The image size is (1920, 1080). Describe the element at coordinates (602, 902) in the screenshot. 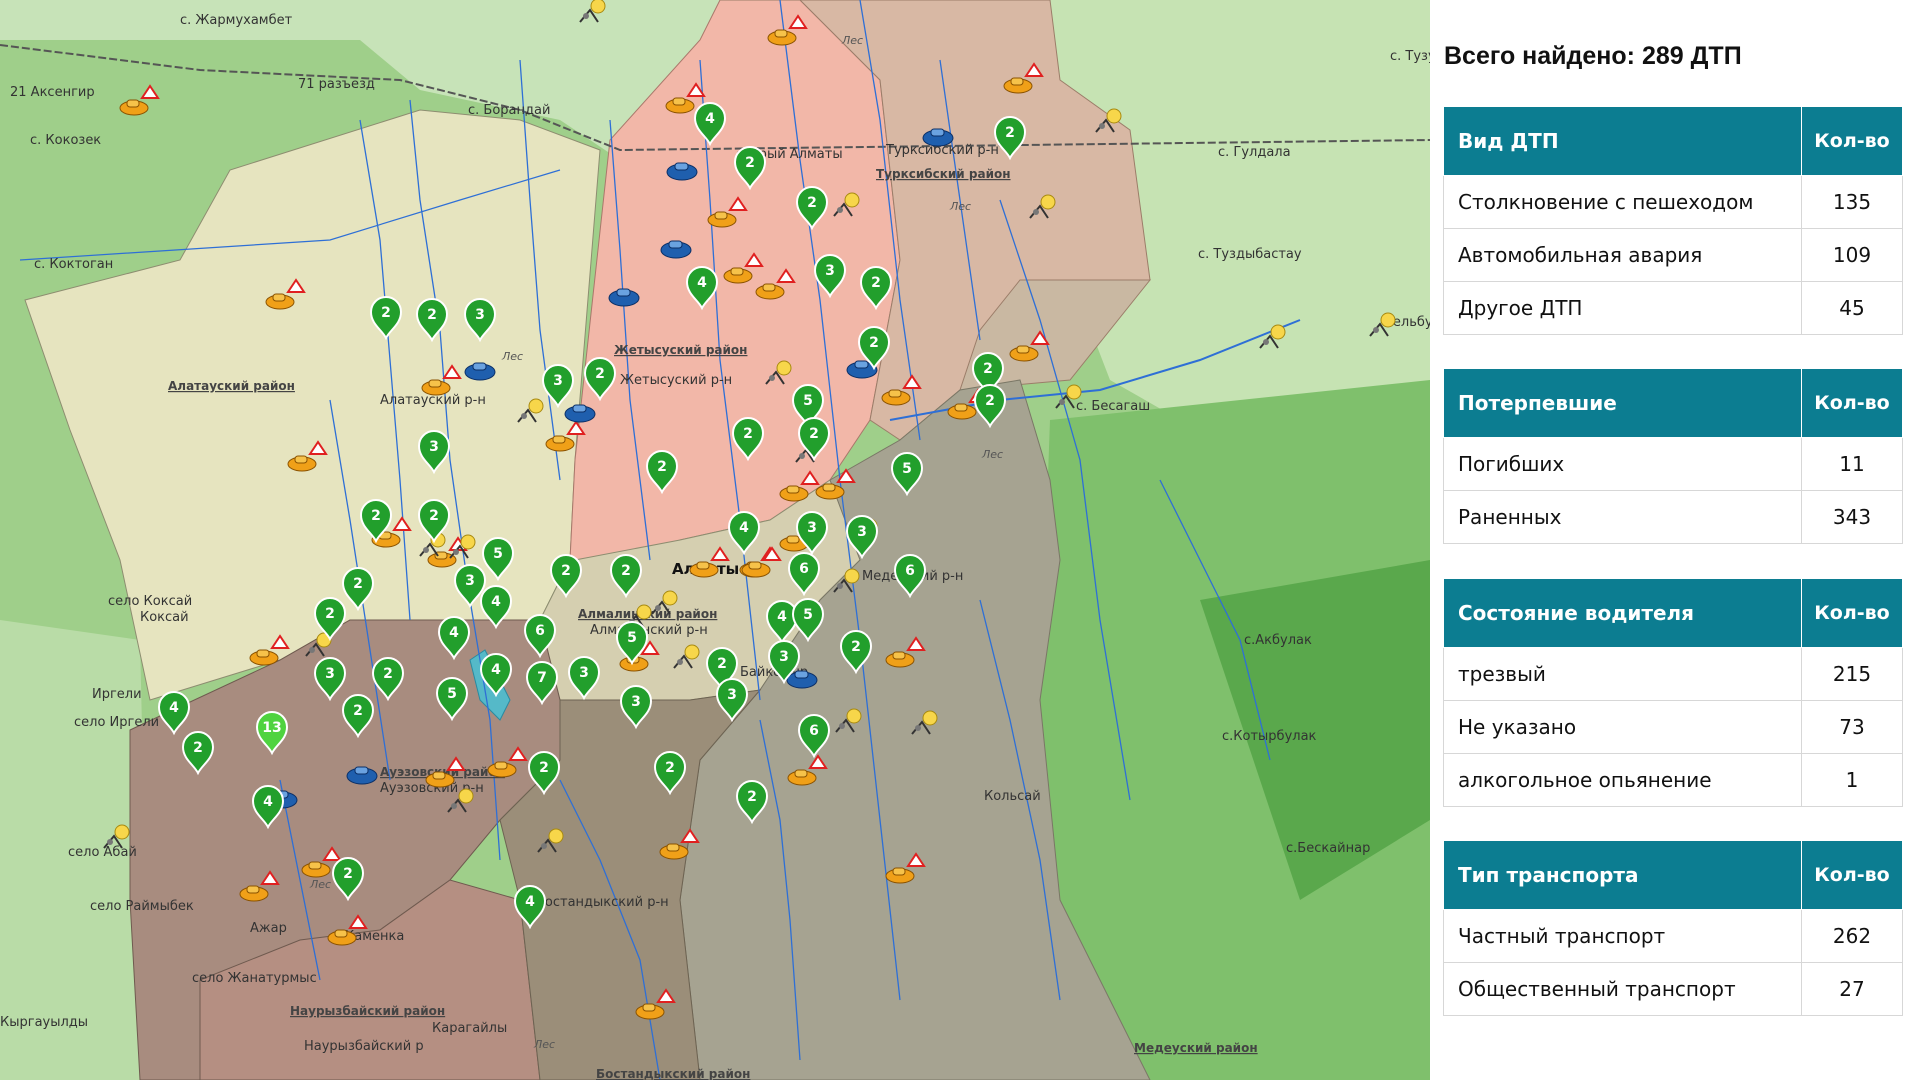

I see `place-label: Бостандыкский р-н` at that location.